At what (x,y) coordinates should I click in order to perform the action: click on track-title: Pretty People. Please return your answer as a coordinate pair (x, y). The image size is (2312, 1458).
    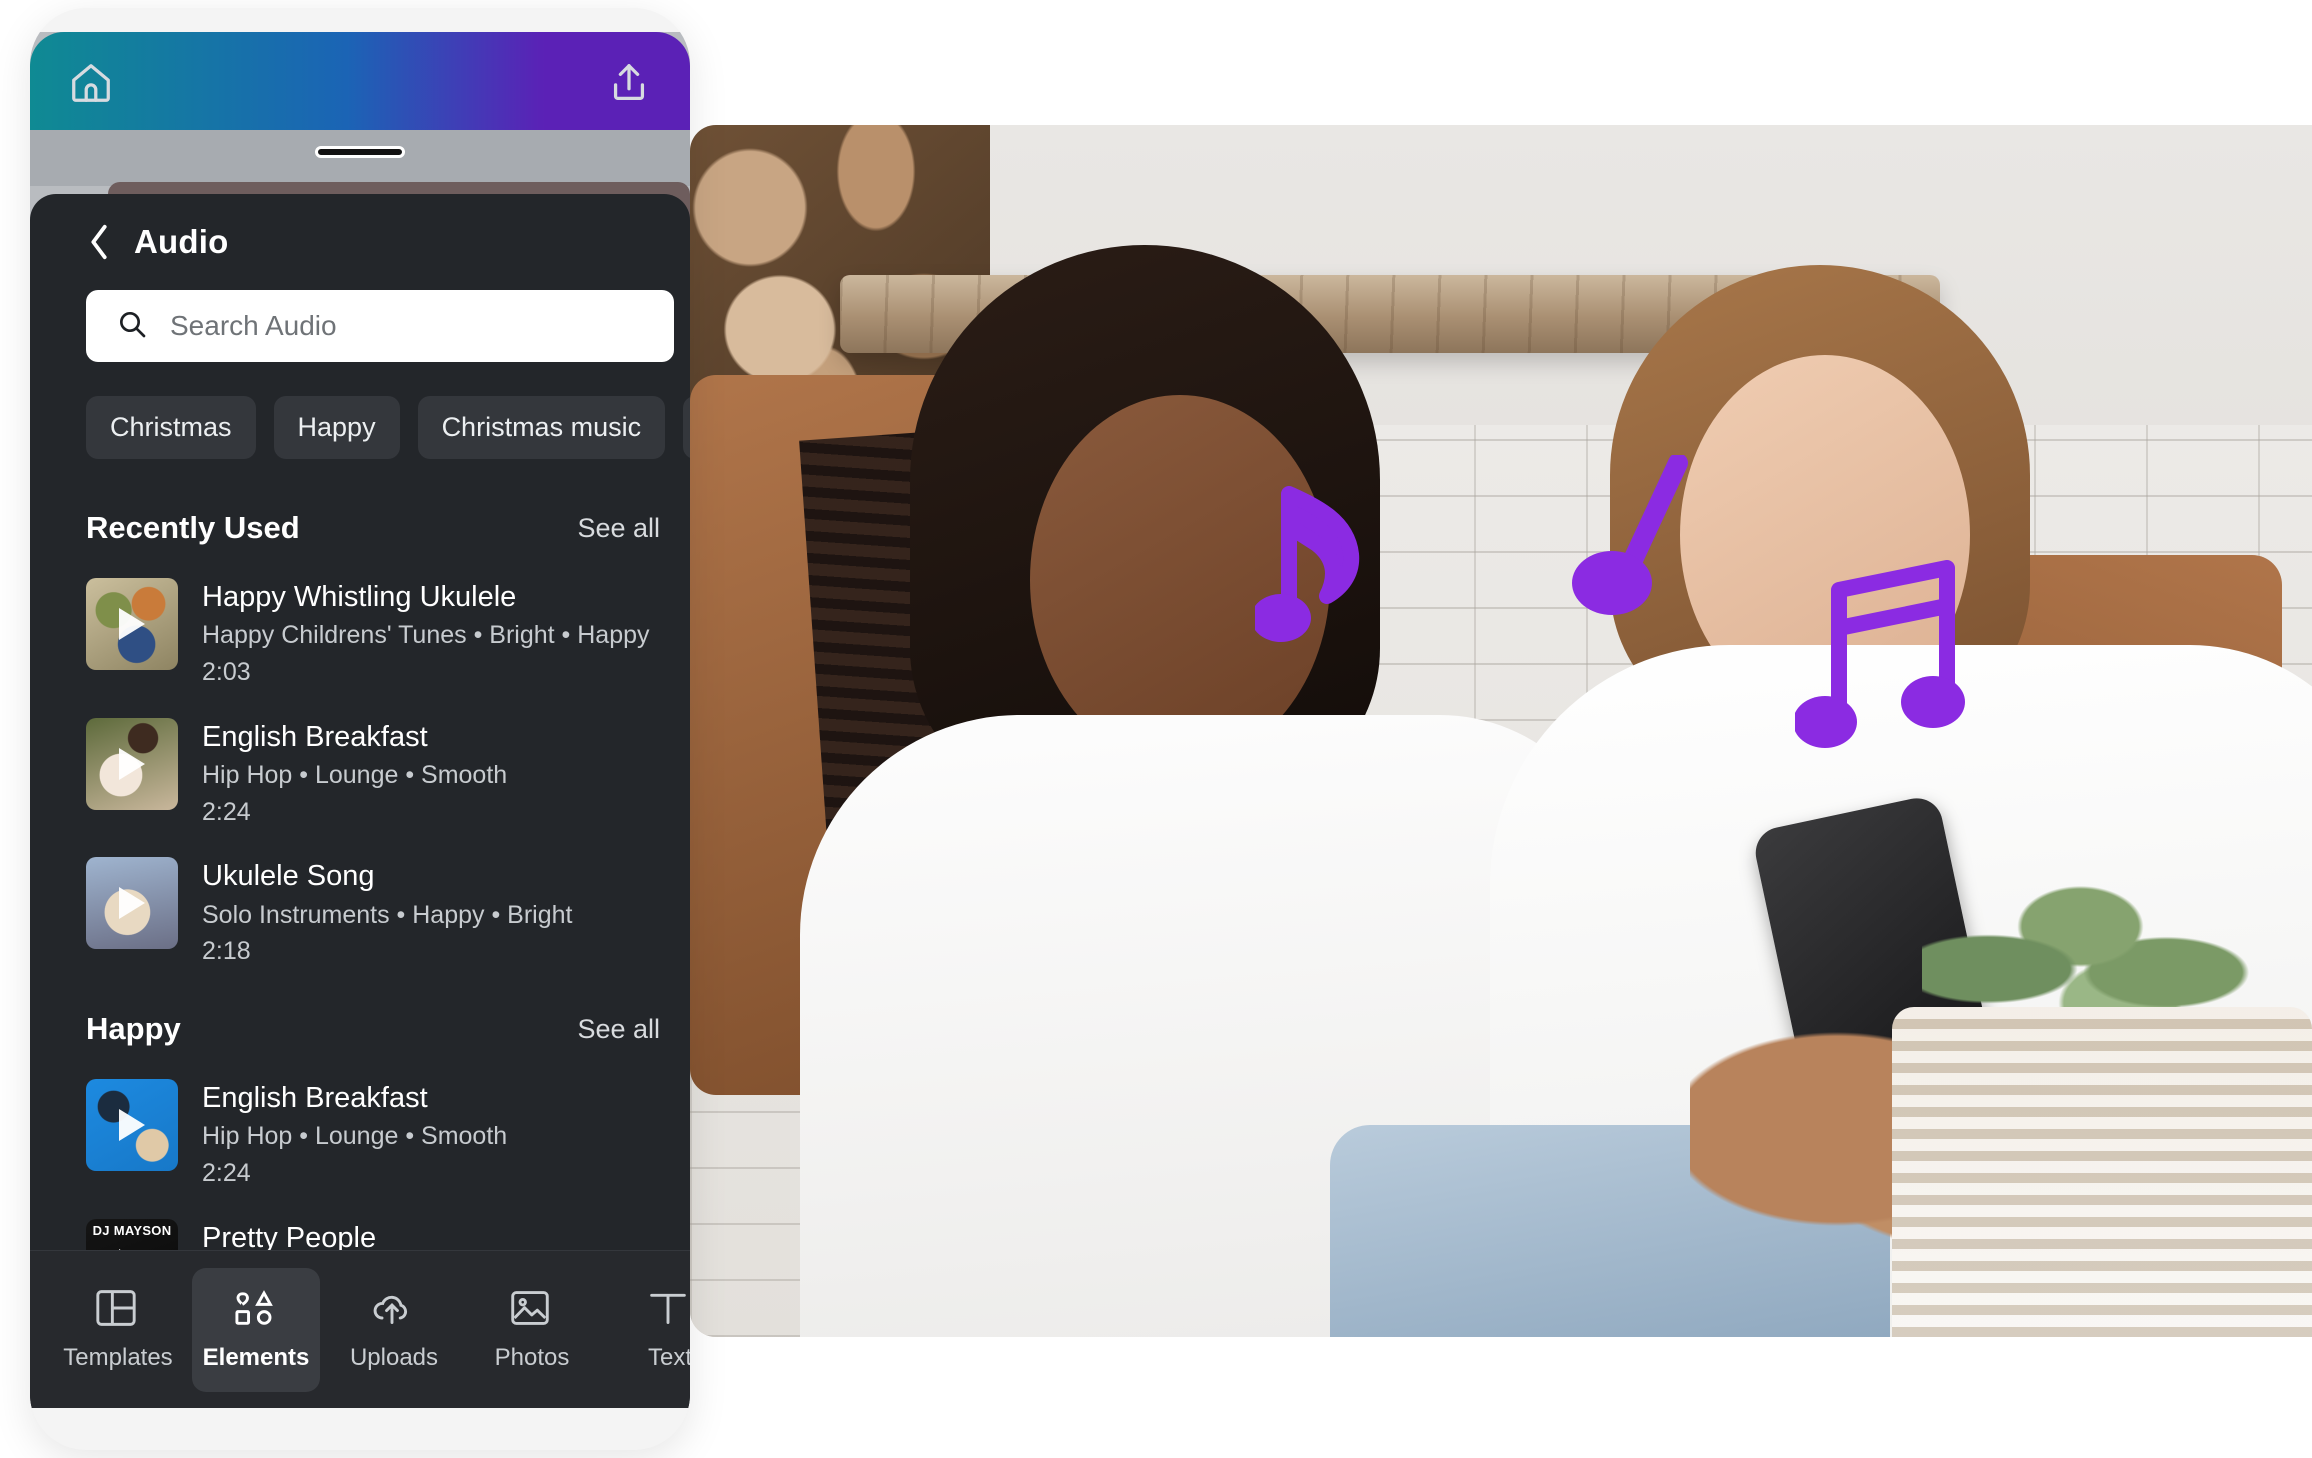
    Looking at the image, I should click on (289, 1235).